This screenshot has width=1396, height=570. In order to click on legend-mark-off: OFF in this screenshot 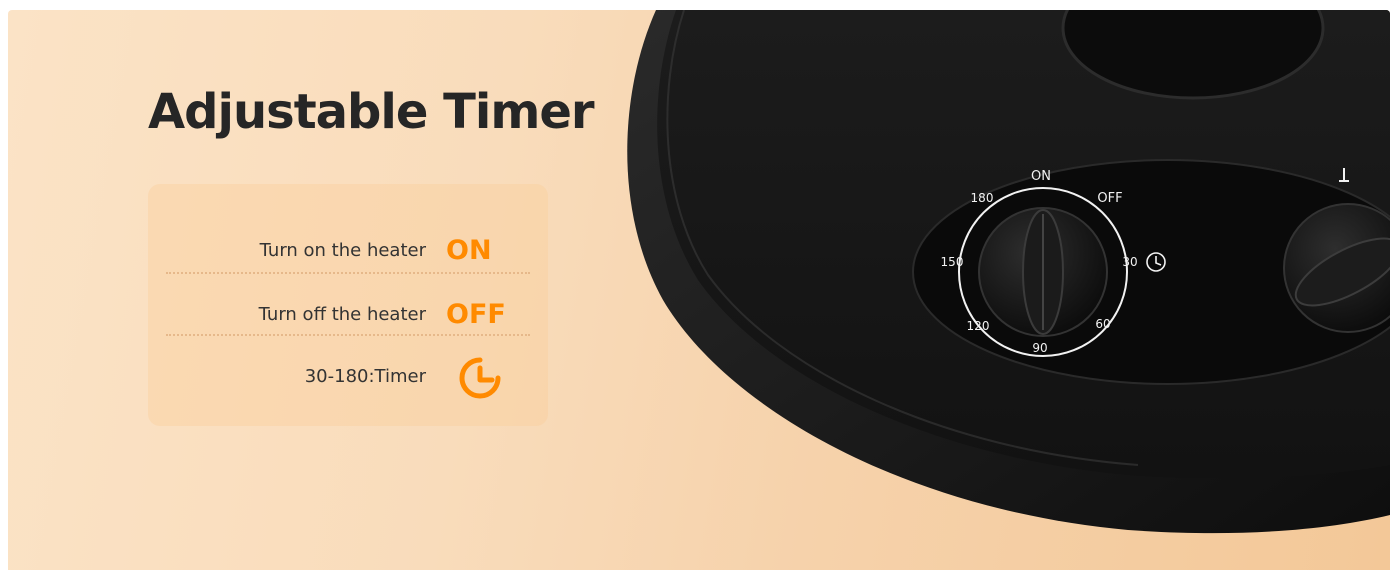, I will do `click(476, 314)`.